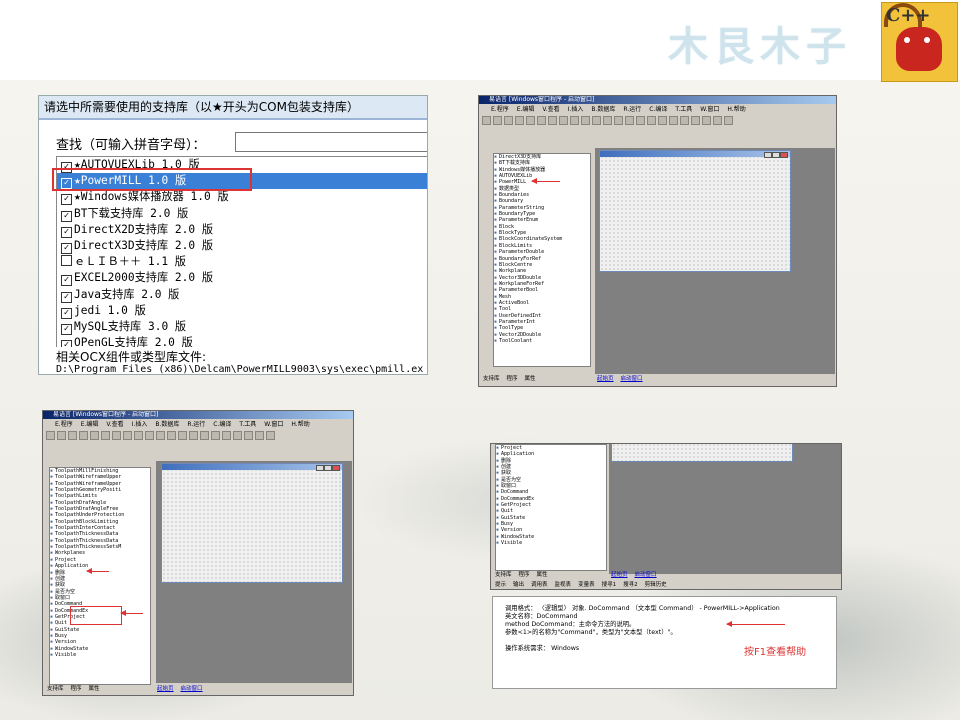 This screenshot has height=720, width=960. I want to click on library-item: ✓ Java支持库 2.0 版, so click(242, 295).